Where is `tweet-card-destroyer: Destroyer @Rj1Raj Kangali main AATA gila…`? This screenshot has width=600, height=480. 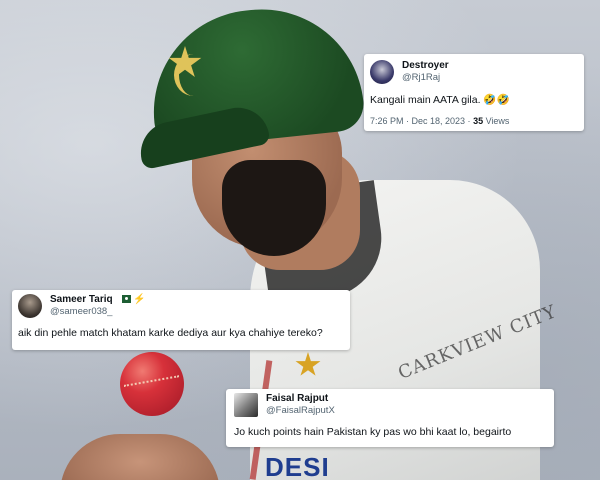
tweet-card-destroyer: Destroyer @Rj1Raj Kangali main AATA gila… is located at coordinates (474, 92).